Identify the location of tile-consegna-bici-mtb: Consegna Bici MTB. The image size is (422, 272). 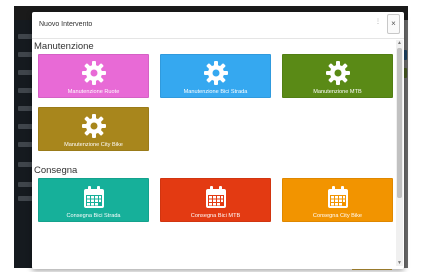
(215, 200).